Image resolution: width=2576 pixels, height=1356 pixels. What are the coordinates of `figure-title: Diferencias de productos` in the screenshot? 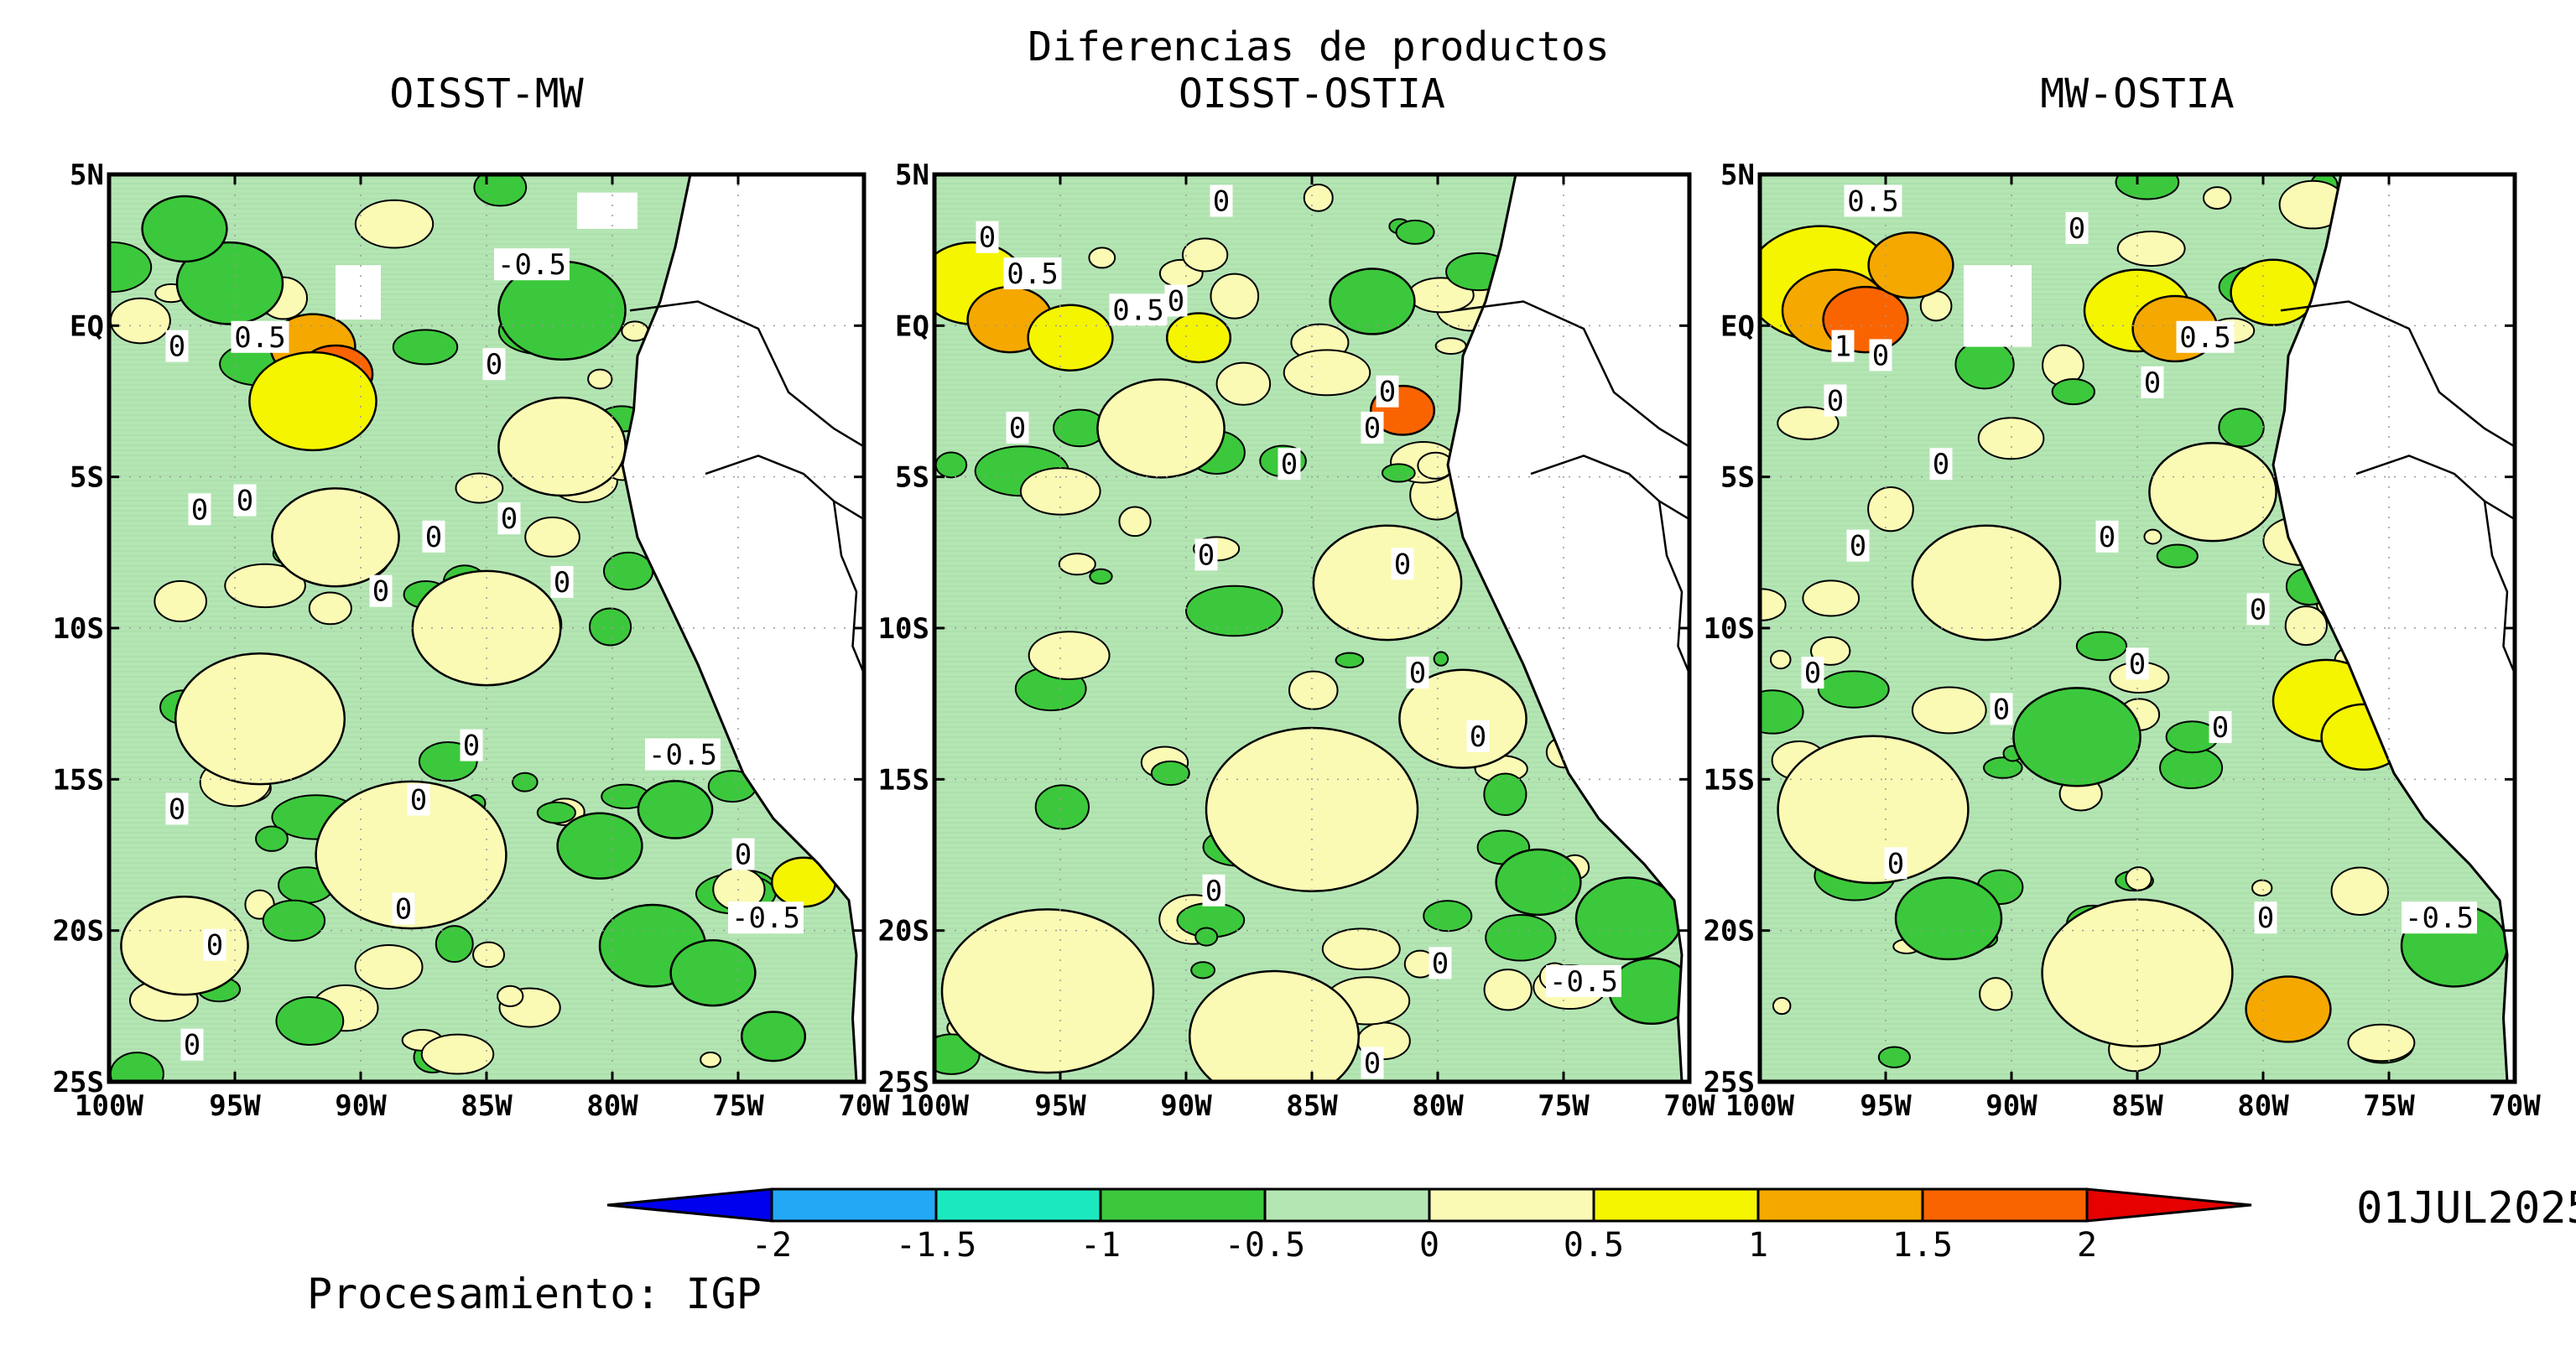 It's located at (1319, 46).